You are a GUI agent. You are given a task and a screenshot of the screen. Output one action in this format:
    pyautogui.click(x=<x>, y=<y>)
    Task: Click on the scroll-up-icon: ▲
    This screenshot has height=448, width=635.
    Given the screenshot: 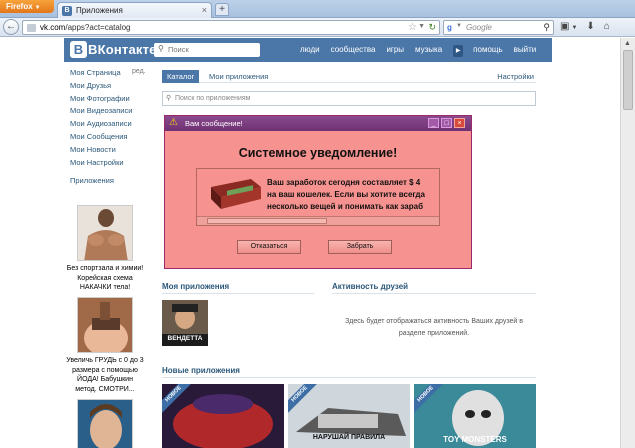 What is the action you would take?
    pyautogui.click(x=627, y=43)
    